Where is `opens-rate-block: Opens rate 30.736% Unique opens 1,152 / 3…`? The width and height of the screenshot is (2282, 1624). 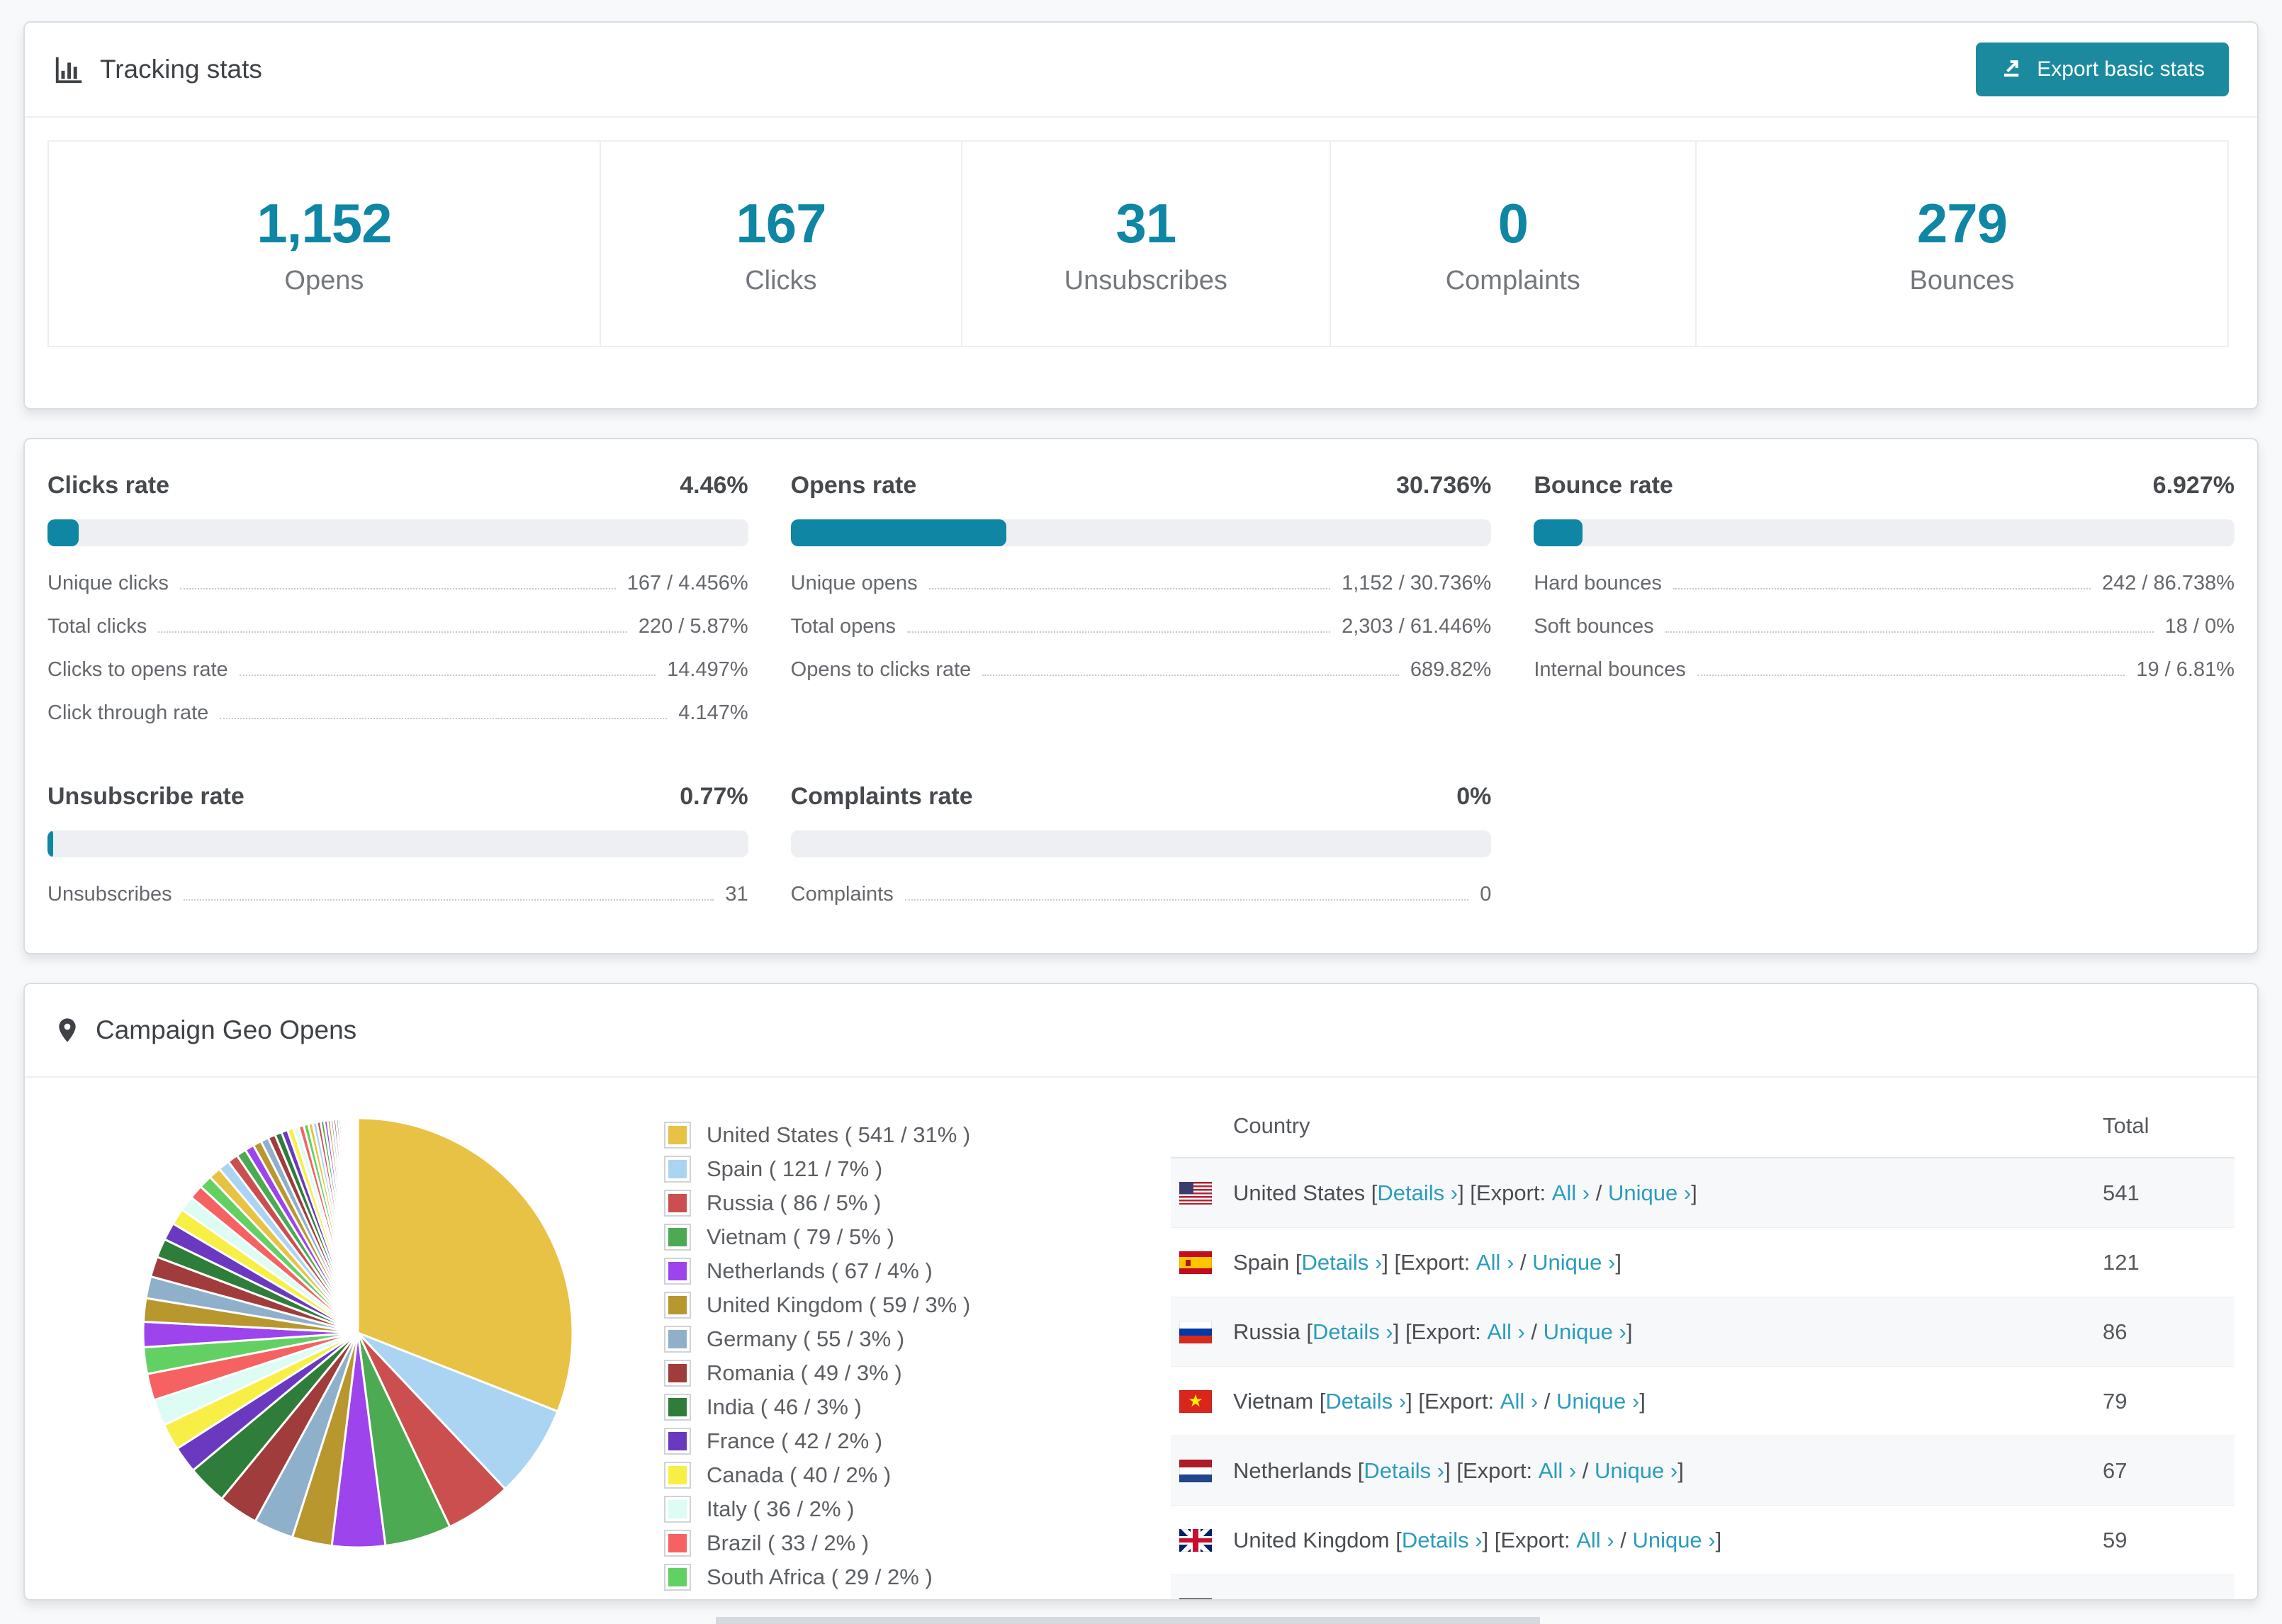 opens-rate-block: Opens rate 30.736% Unique opens 1,152 / 3… is located at coordinates (1141, 599).